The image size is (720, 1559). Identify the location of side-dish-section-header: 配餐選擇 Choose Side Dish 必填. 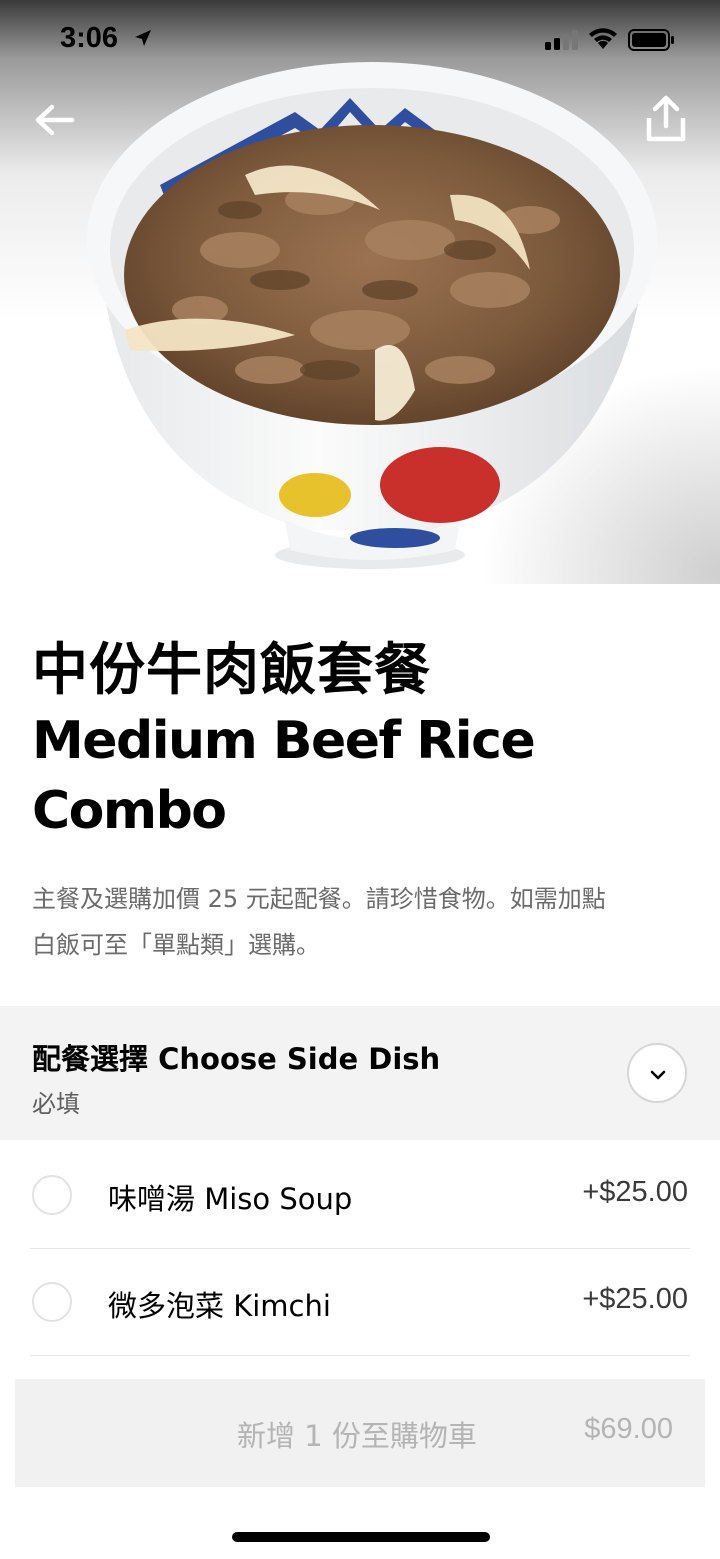
(360, 1073).